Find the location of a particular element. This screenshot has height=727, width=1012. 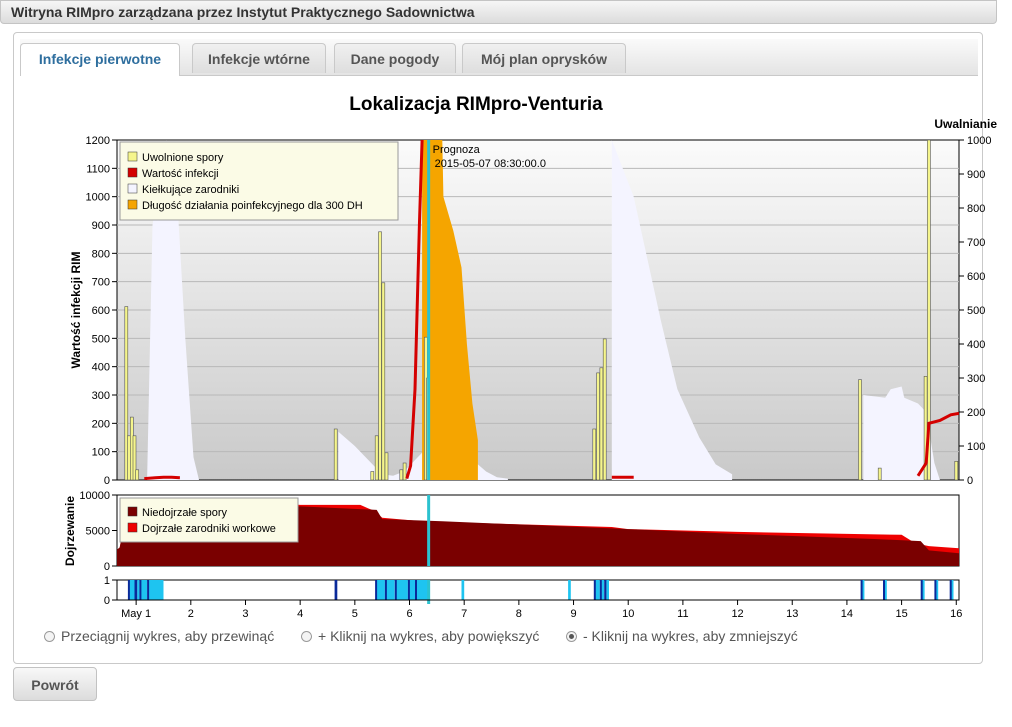

wetness-y-tick-label: 1 is located at coordinates (107, 581).